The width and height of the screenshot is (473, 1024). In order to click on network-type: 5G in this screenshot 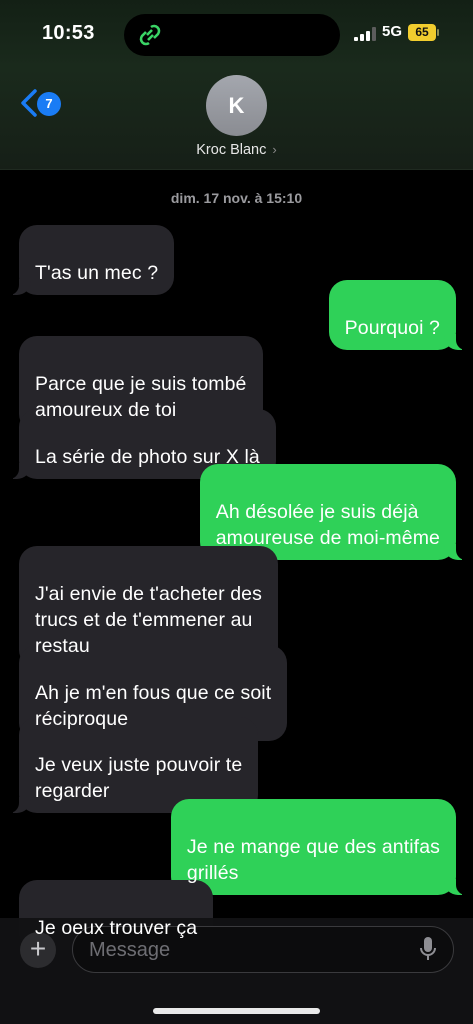, I will do `click(392, 31)`.